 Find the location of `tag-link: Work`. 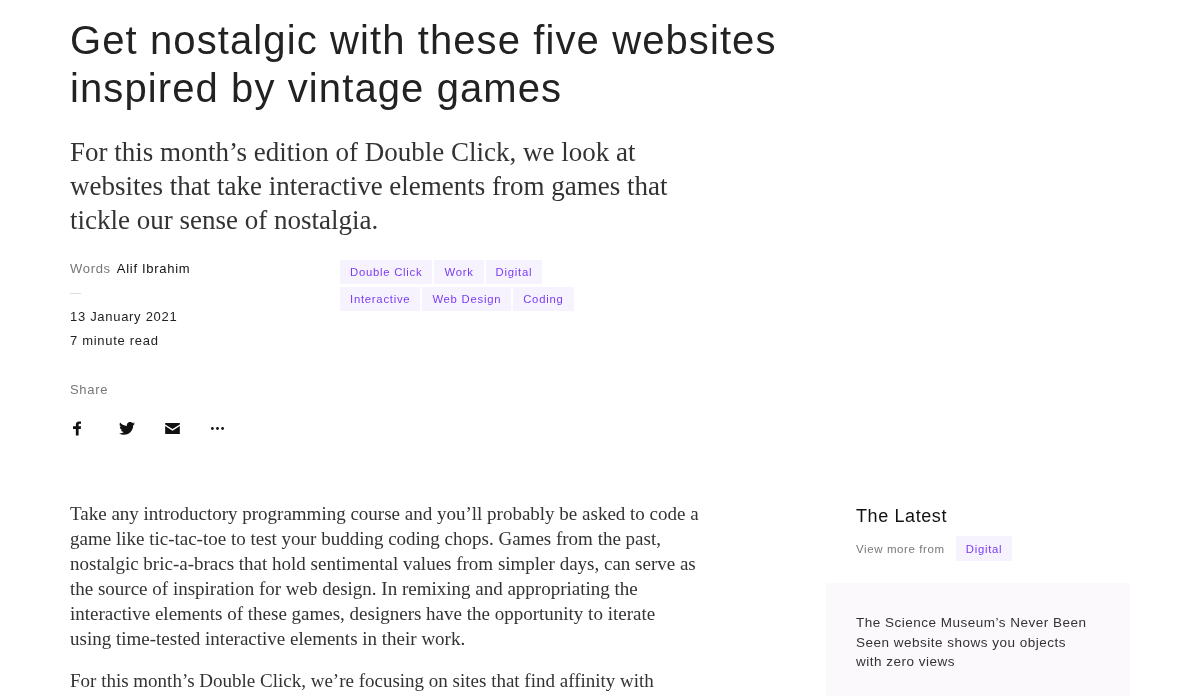

tag-link: Work is located at coordinates (459, 272).